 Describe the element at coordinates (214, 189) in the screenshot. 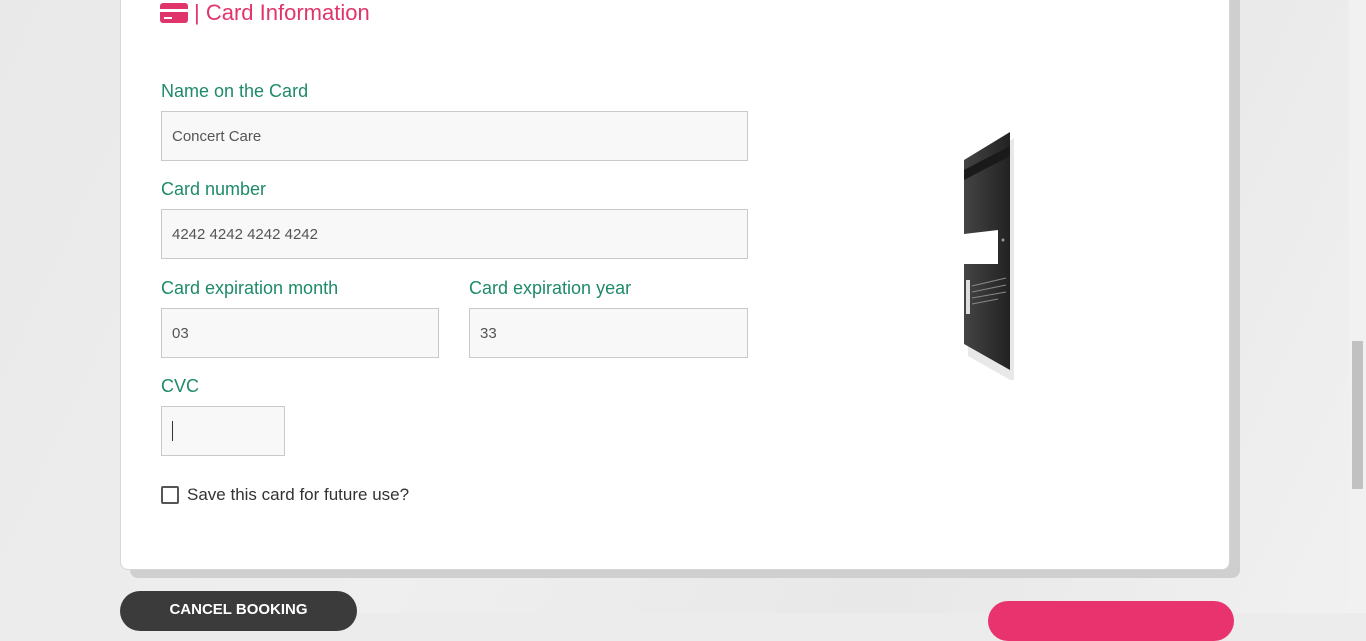

I see `card-number-label: Card number` at that location.